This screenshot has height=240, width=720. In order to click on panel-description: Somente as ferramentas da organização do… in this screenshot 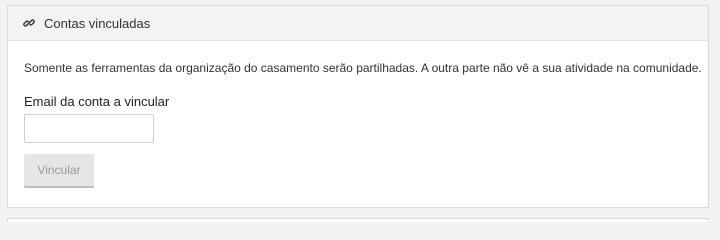, I will do `click(363, 68)`.